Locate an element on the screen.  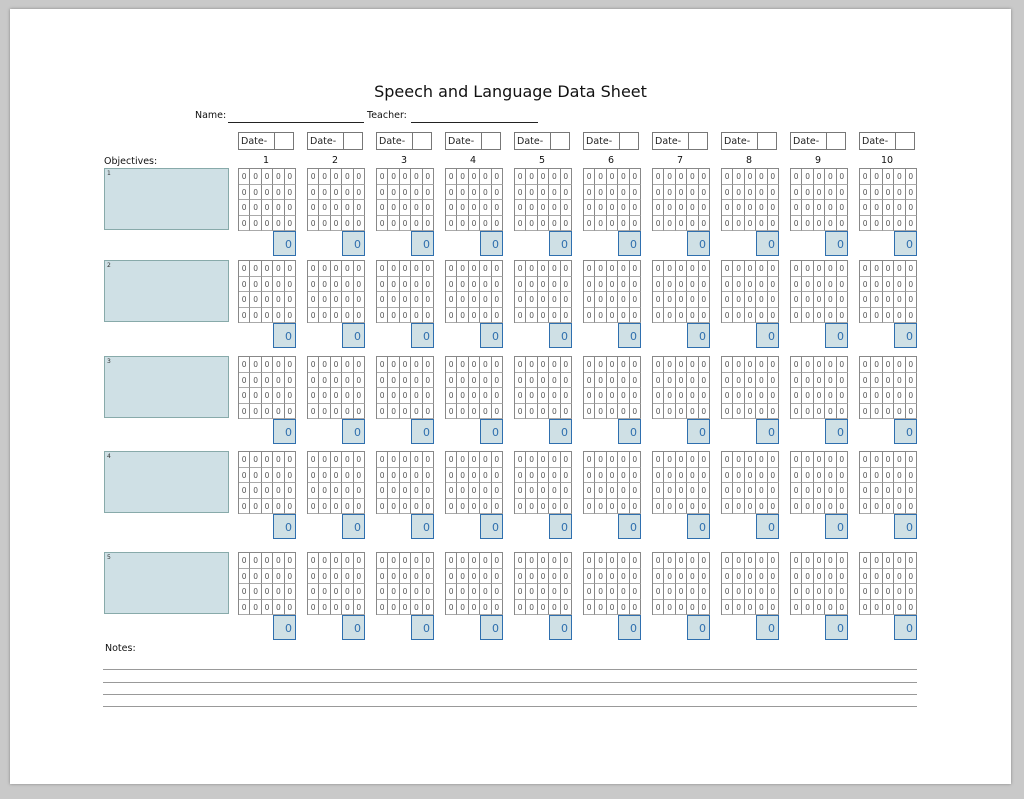
date-box: Date- is located at coordinates (818, 141).